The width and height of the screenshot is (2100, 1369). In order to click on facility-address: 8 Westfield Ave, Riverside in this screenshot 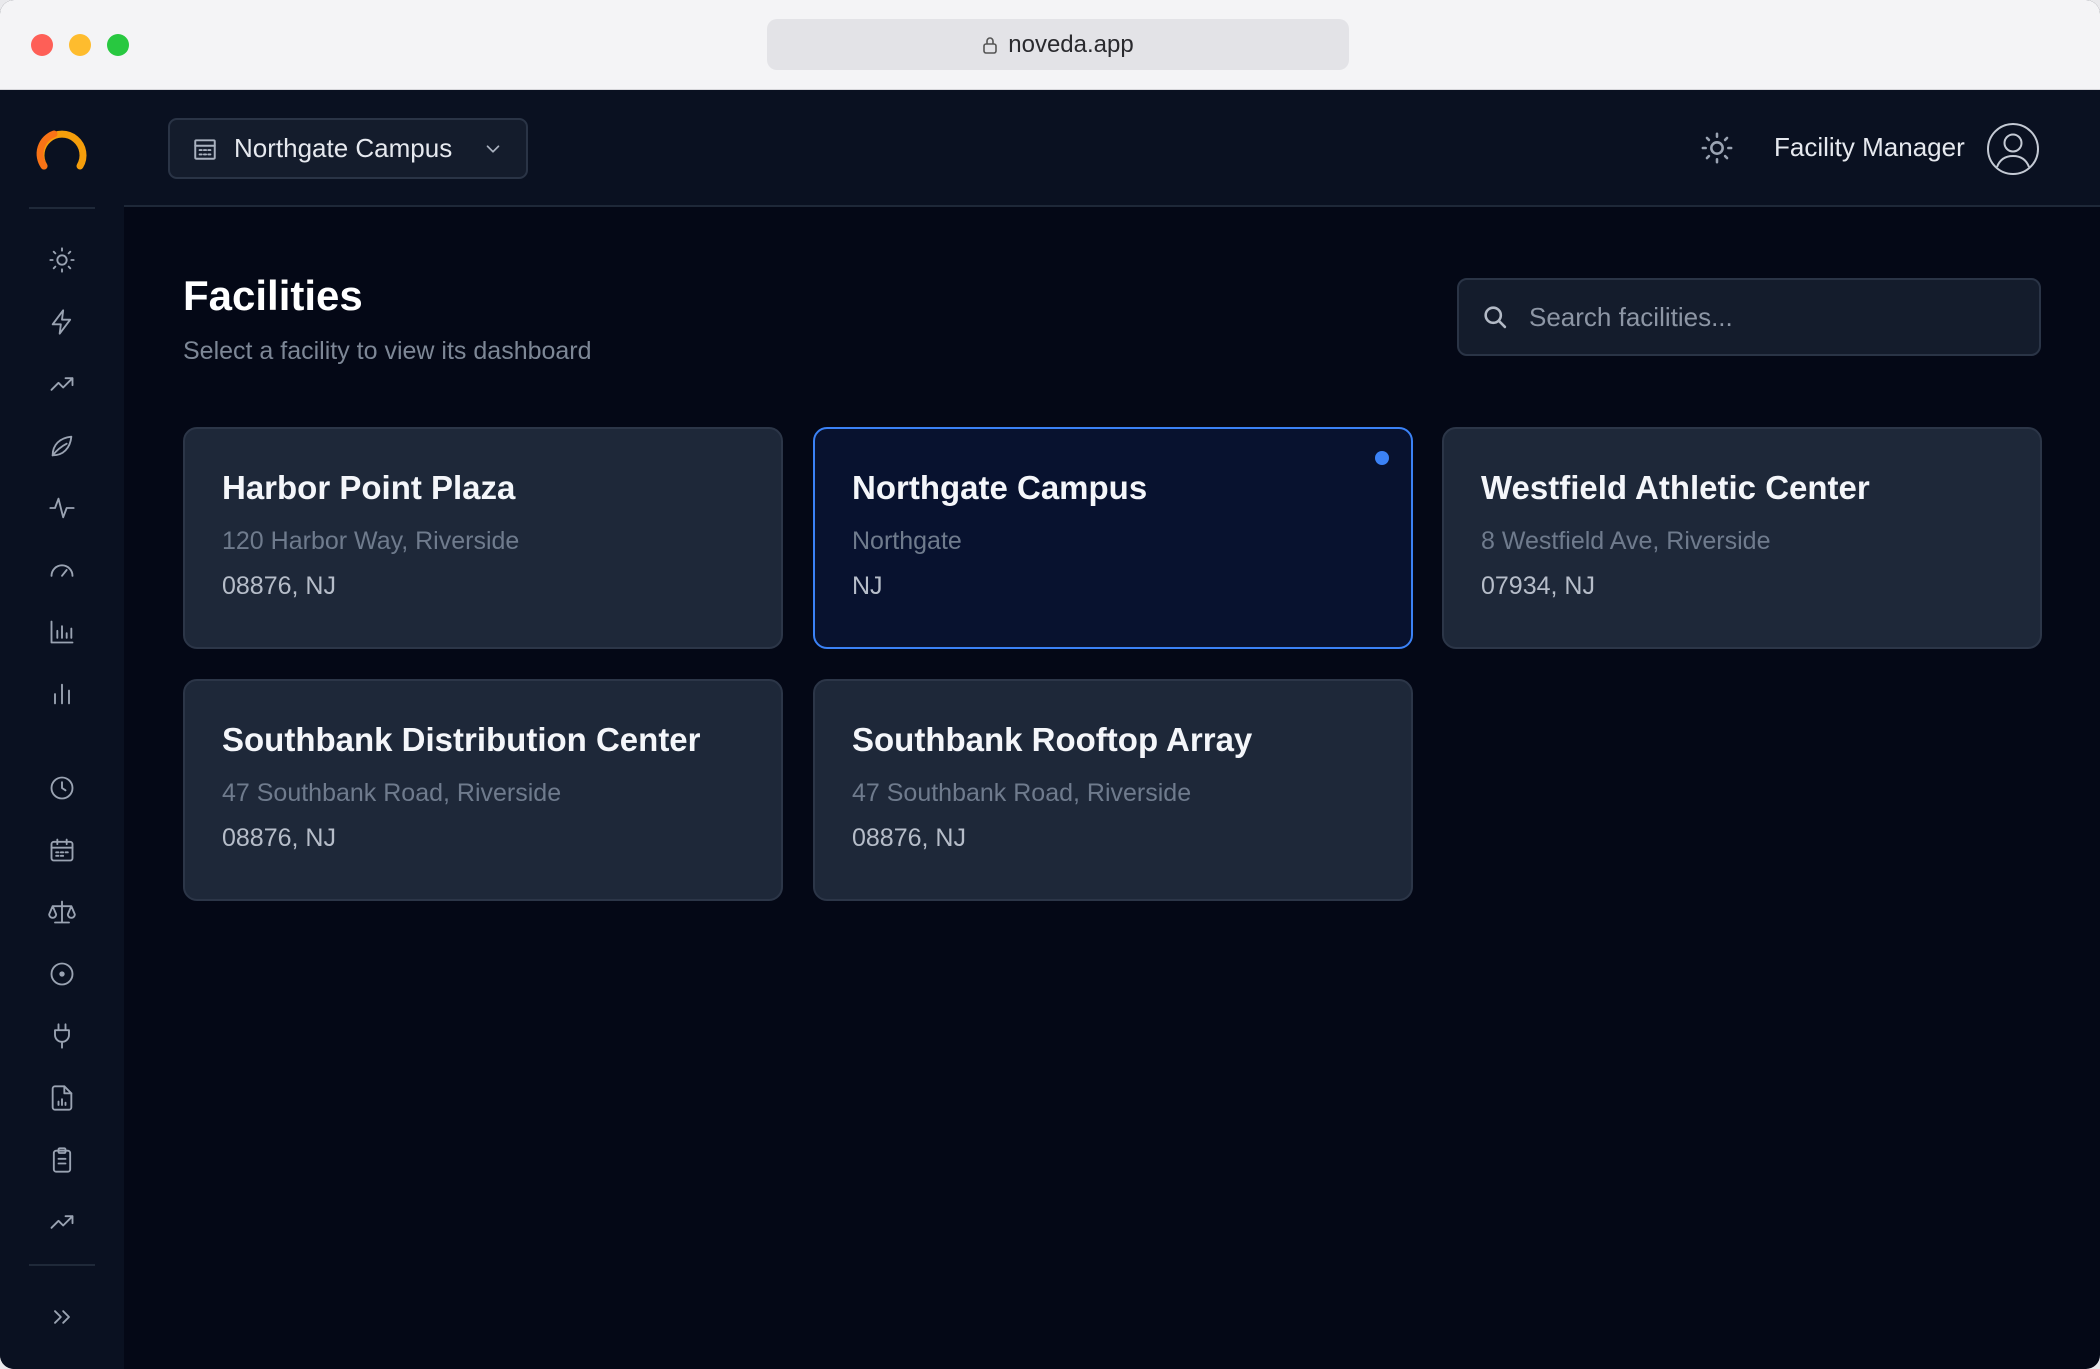, I will do `click(1626, 541)`.